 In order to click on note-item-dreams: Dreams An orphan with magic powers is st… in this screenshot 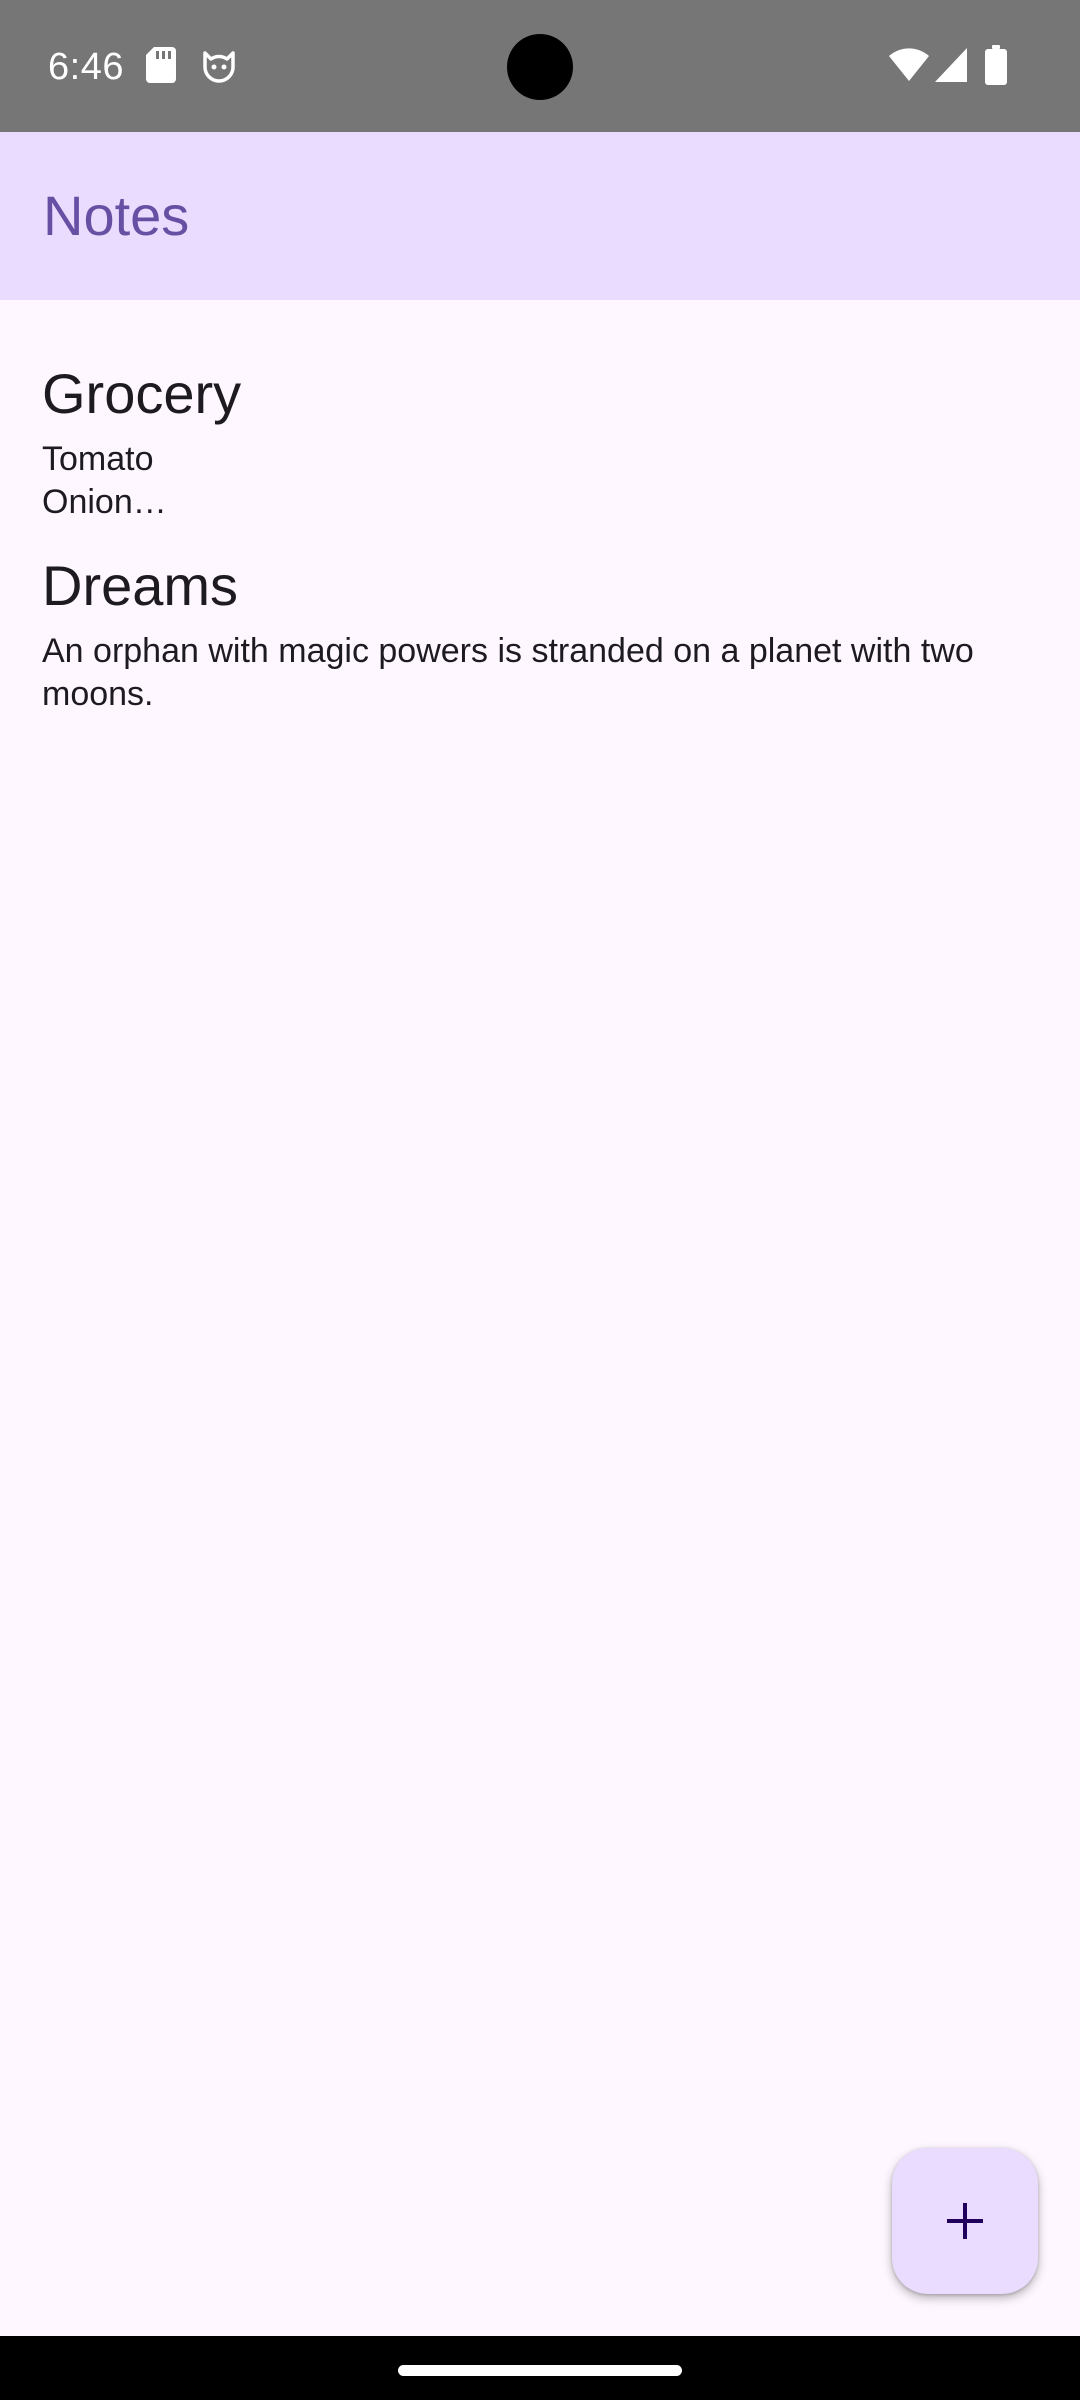, I will do `click(540, 634)`.